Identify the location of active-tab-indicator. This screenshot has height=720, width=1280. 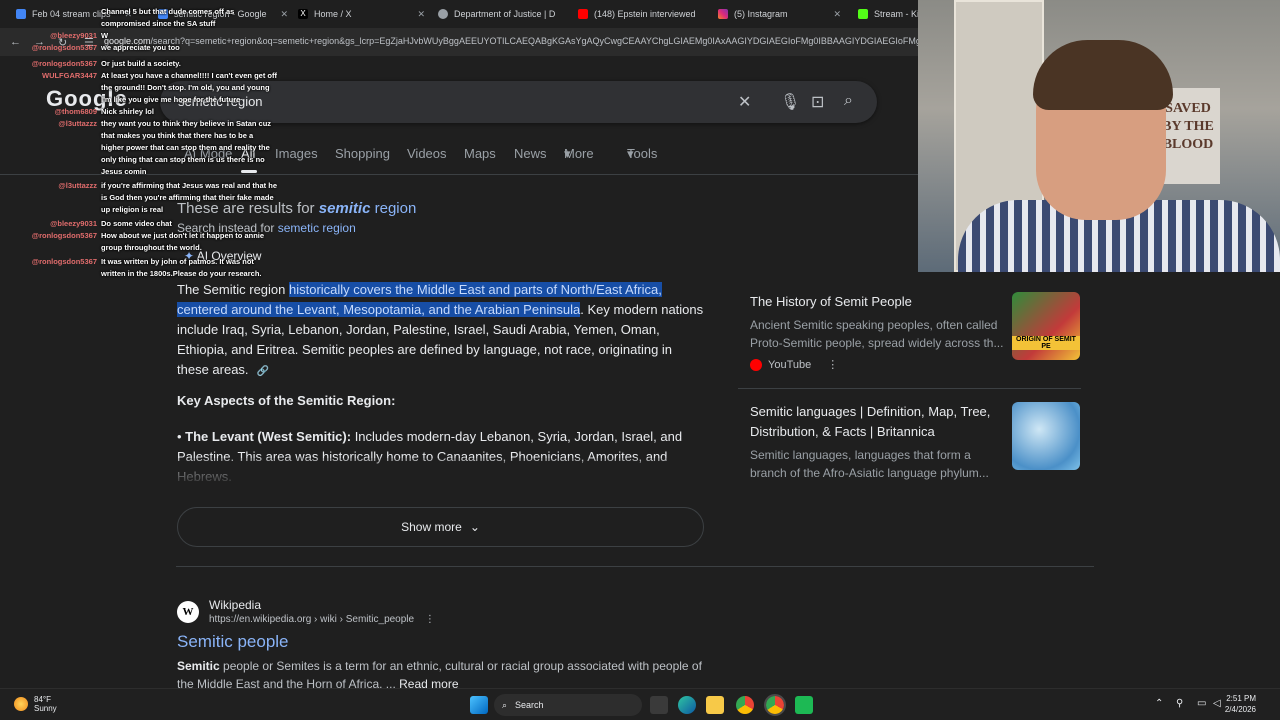
(249, 171).